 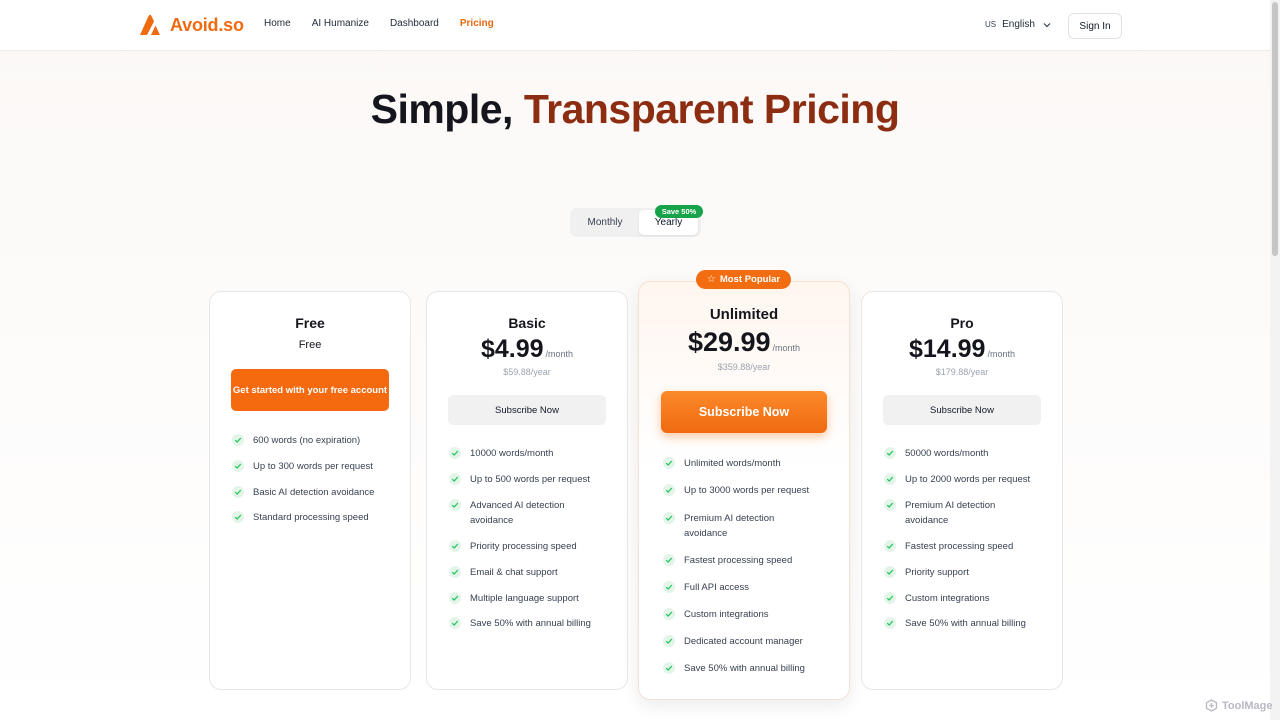 I want to click on brand-logo: Avoid.so, so click(x=191, y=25).